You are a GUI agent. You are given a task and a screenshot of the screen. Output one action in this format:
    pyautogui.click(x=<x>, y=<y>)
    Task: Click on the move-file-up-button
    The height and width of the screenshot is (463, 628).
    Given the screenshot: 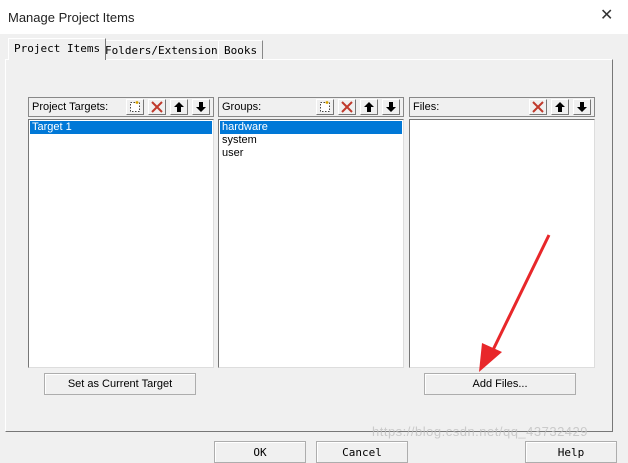 What is the action you would take?
    pyautogui.click(x=560, y=107)
    